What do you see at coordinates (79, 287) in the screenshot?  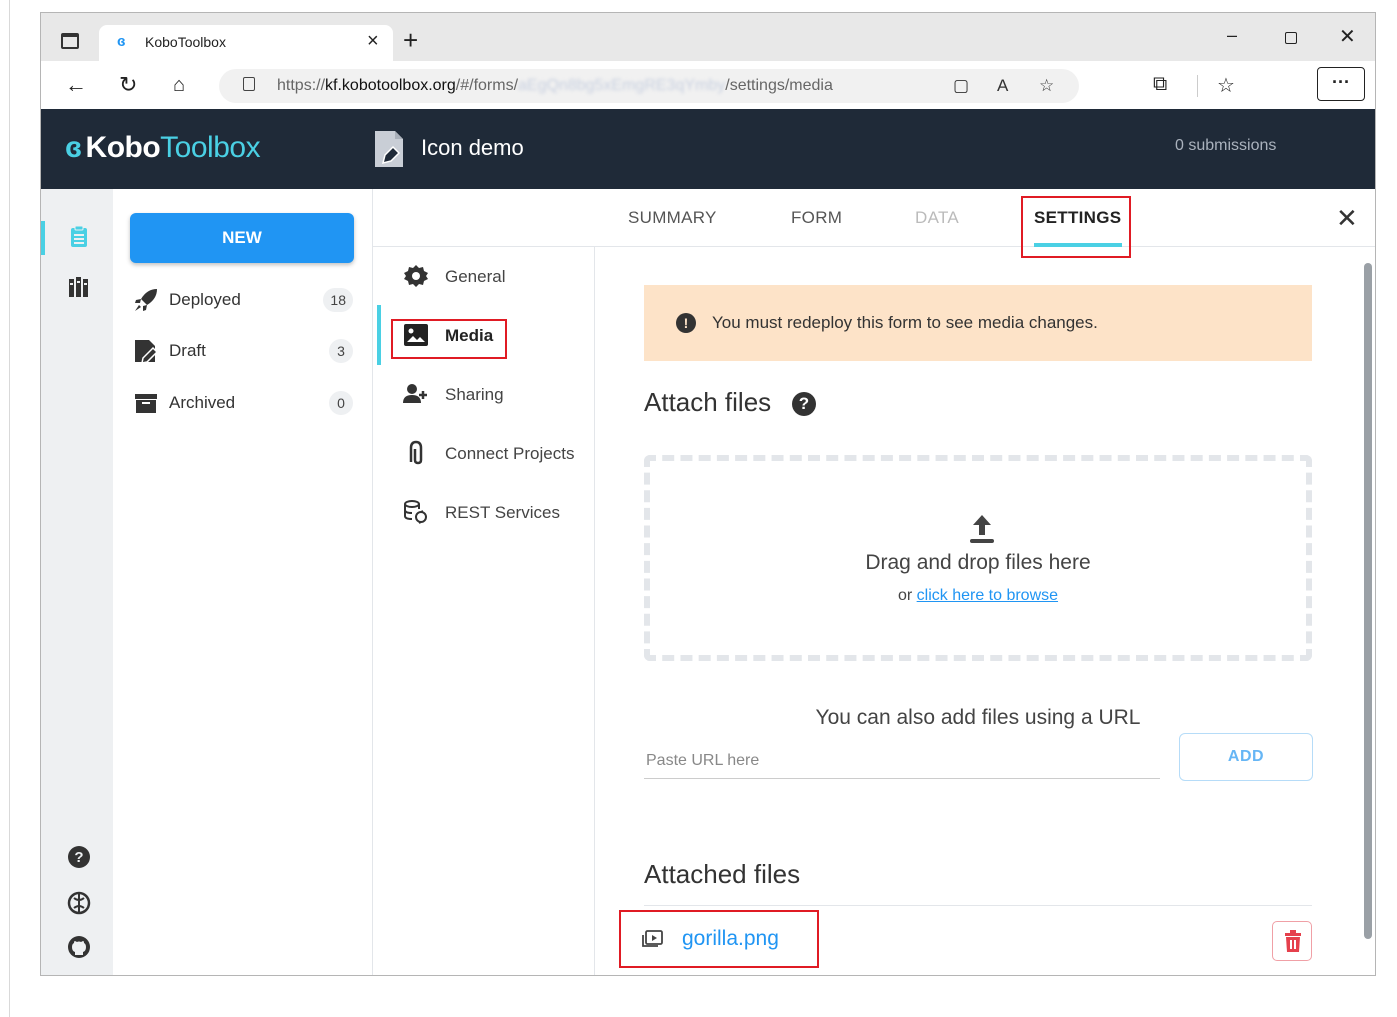 I see `library-icon` at bounding box center [79, 287].